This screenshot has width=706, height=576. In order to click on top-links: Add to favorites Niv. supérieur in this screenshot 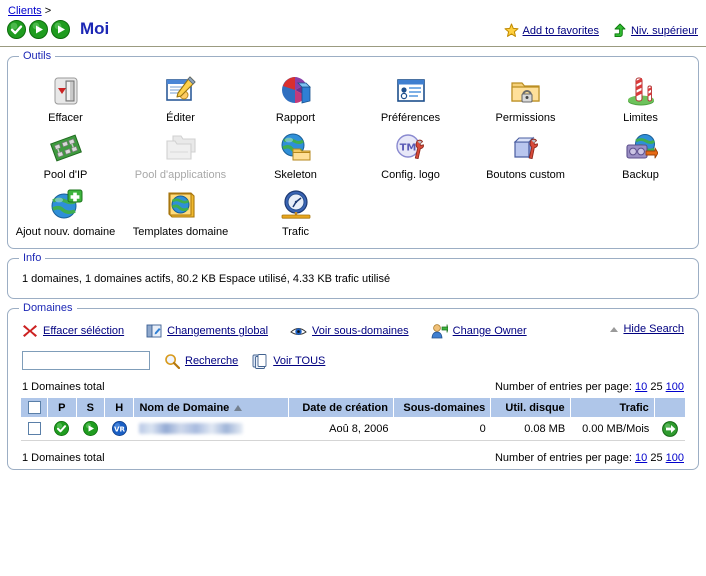, I will do `click(601, 30)`.